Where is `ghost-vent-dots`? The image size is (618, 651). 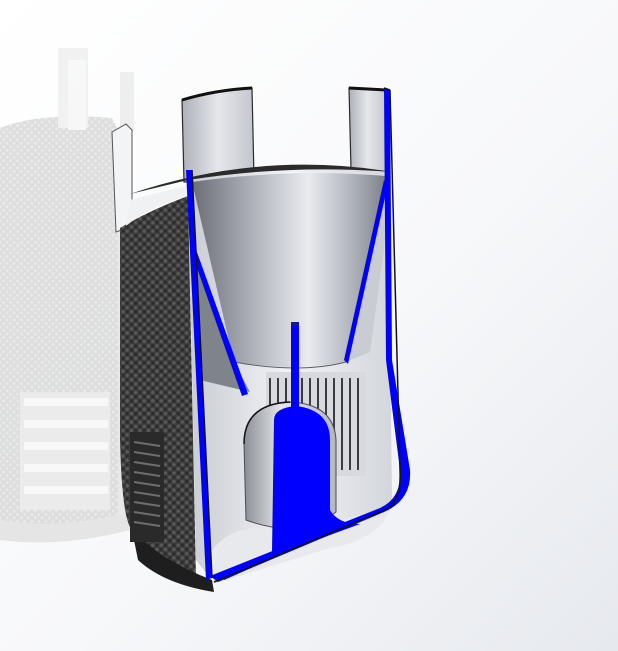 ghost-vent-dots is located at coordinates (65, 451).